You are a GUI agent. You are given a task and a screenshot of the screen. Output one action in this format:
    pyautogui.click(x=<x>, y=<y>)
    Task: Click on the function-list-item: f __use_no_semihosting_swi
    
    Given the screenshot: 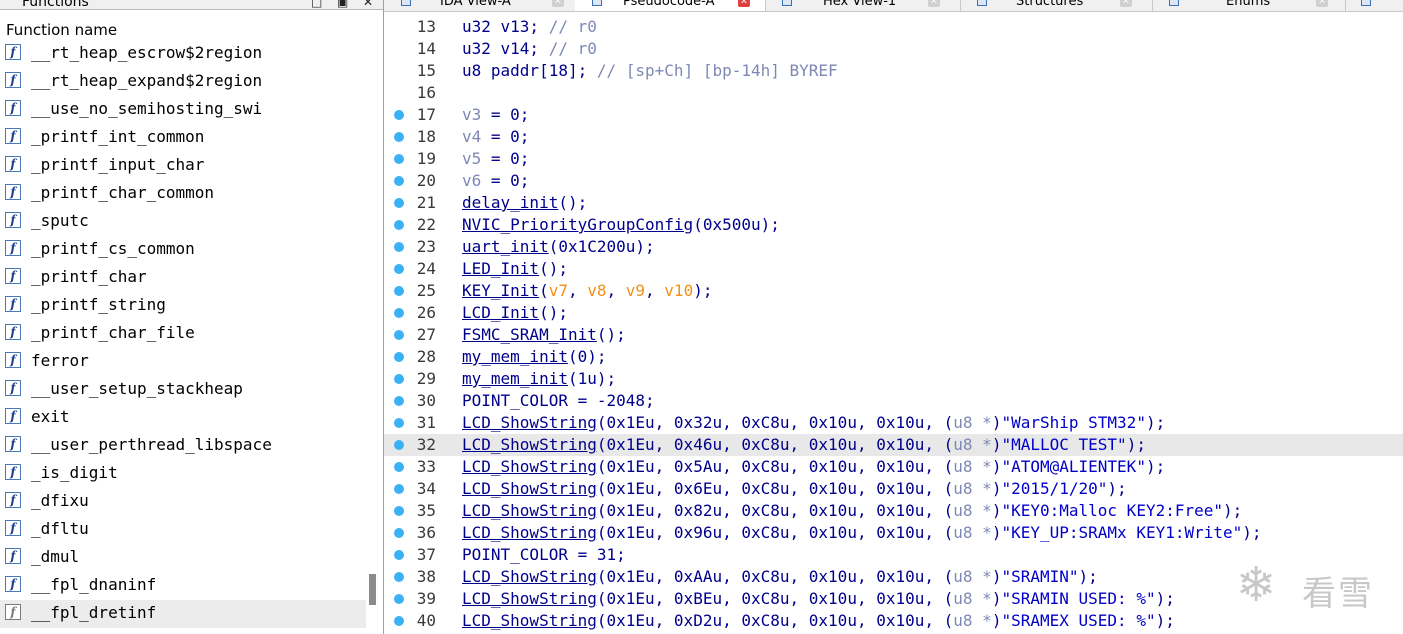 What is the action you would take?
    pyautogui.click(x=183, y=110)
    